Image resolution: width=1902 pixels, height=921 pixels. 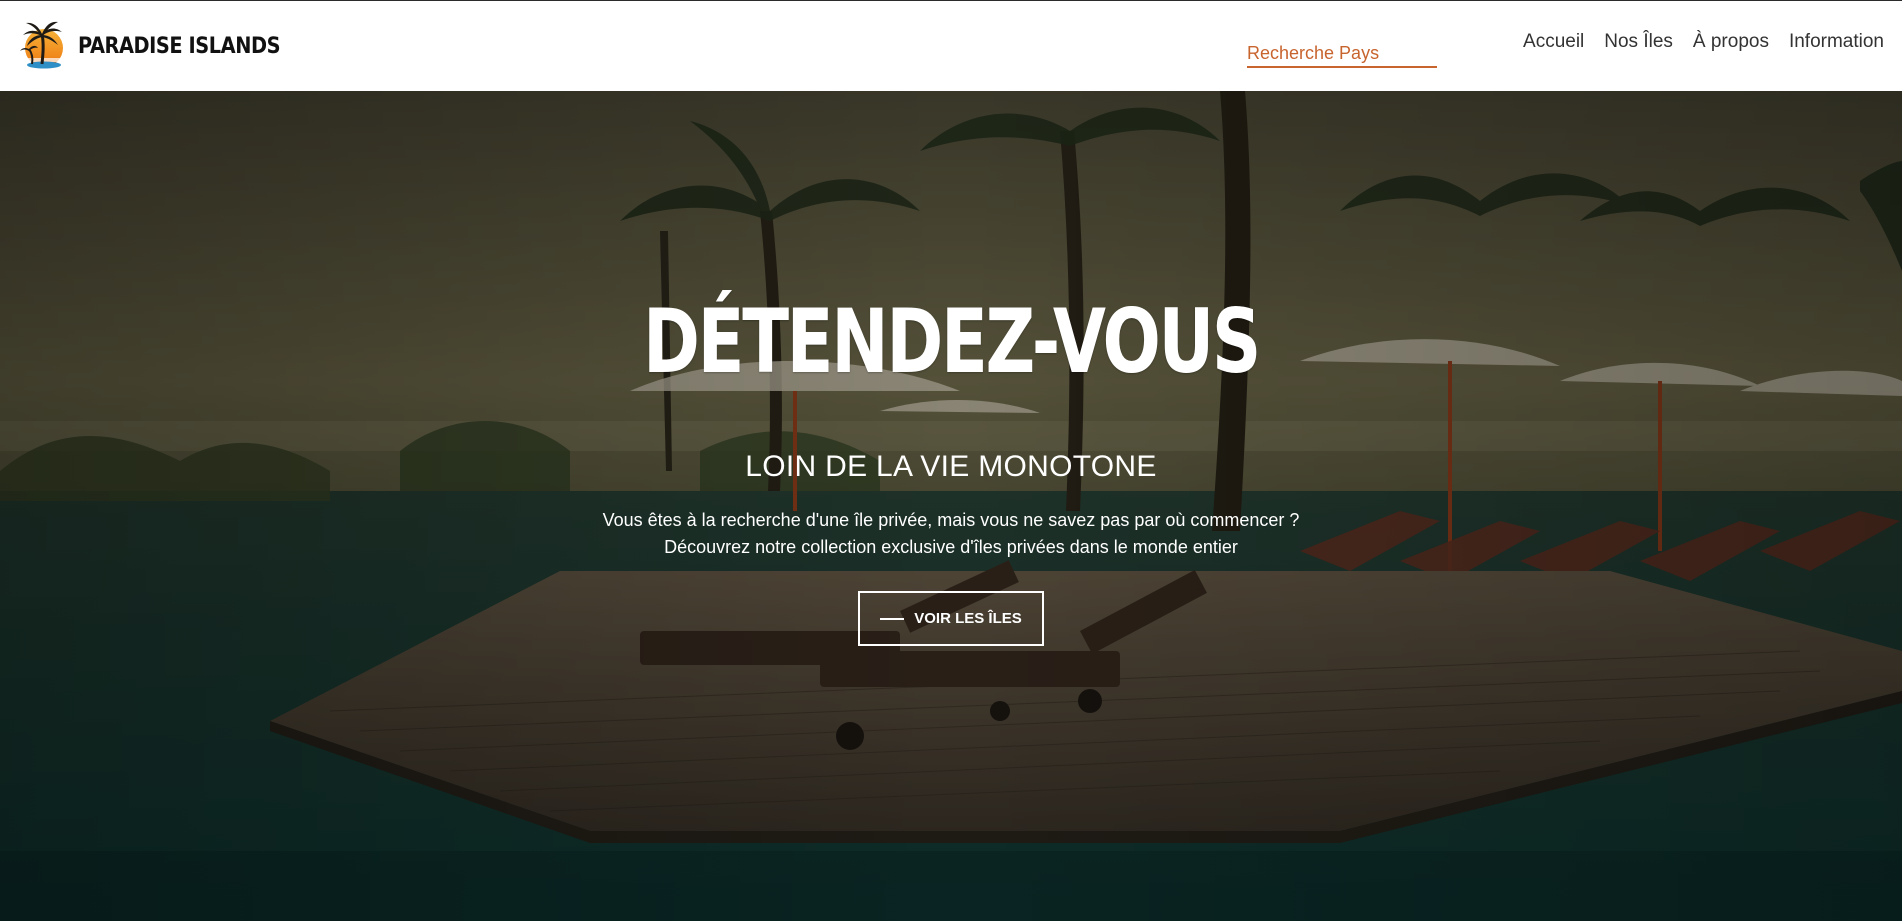 What do you see at coordinates (1731, 42) in the screenshot?
I see `nav-link-a-propos: À propos` at bounding box center [1731, 42].